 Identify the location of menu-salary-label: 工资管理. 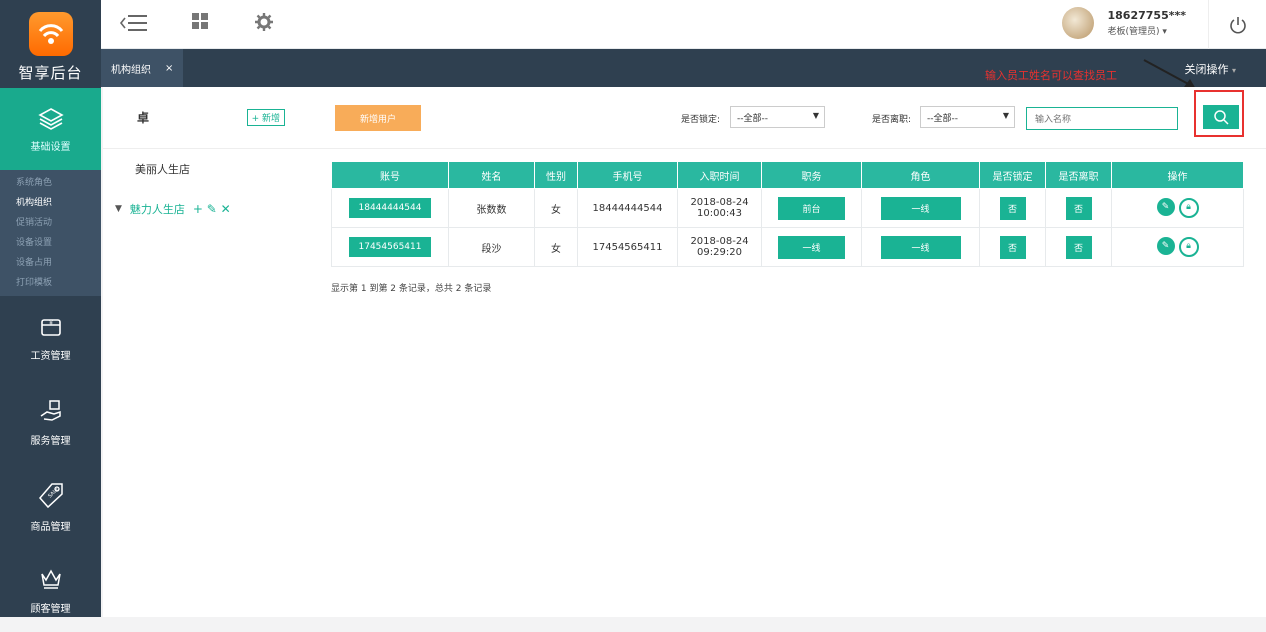
(50, 356).